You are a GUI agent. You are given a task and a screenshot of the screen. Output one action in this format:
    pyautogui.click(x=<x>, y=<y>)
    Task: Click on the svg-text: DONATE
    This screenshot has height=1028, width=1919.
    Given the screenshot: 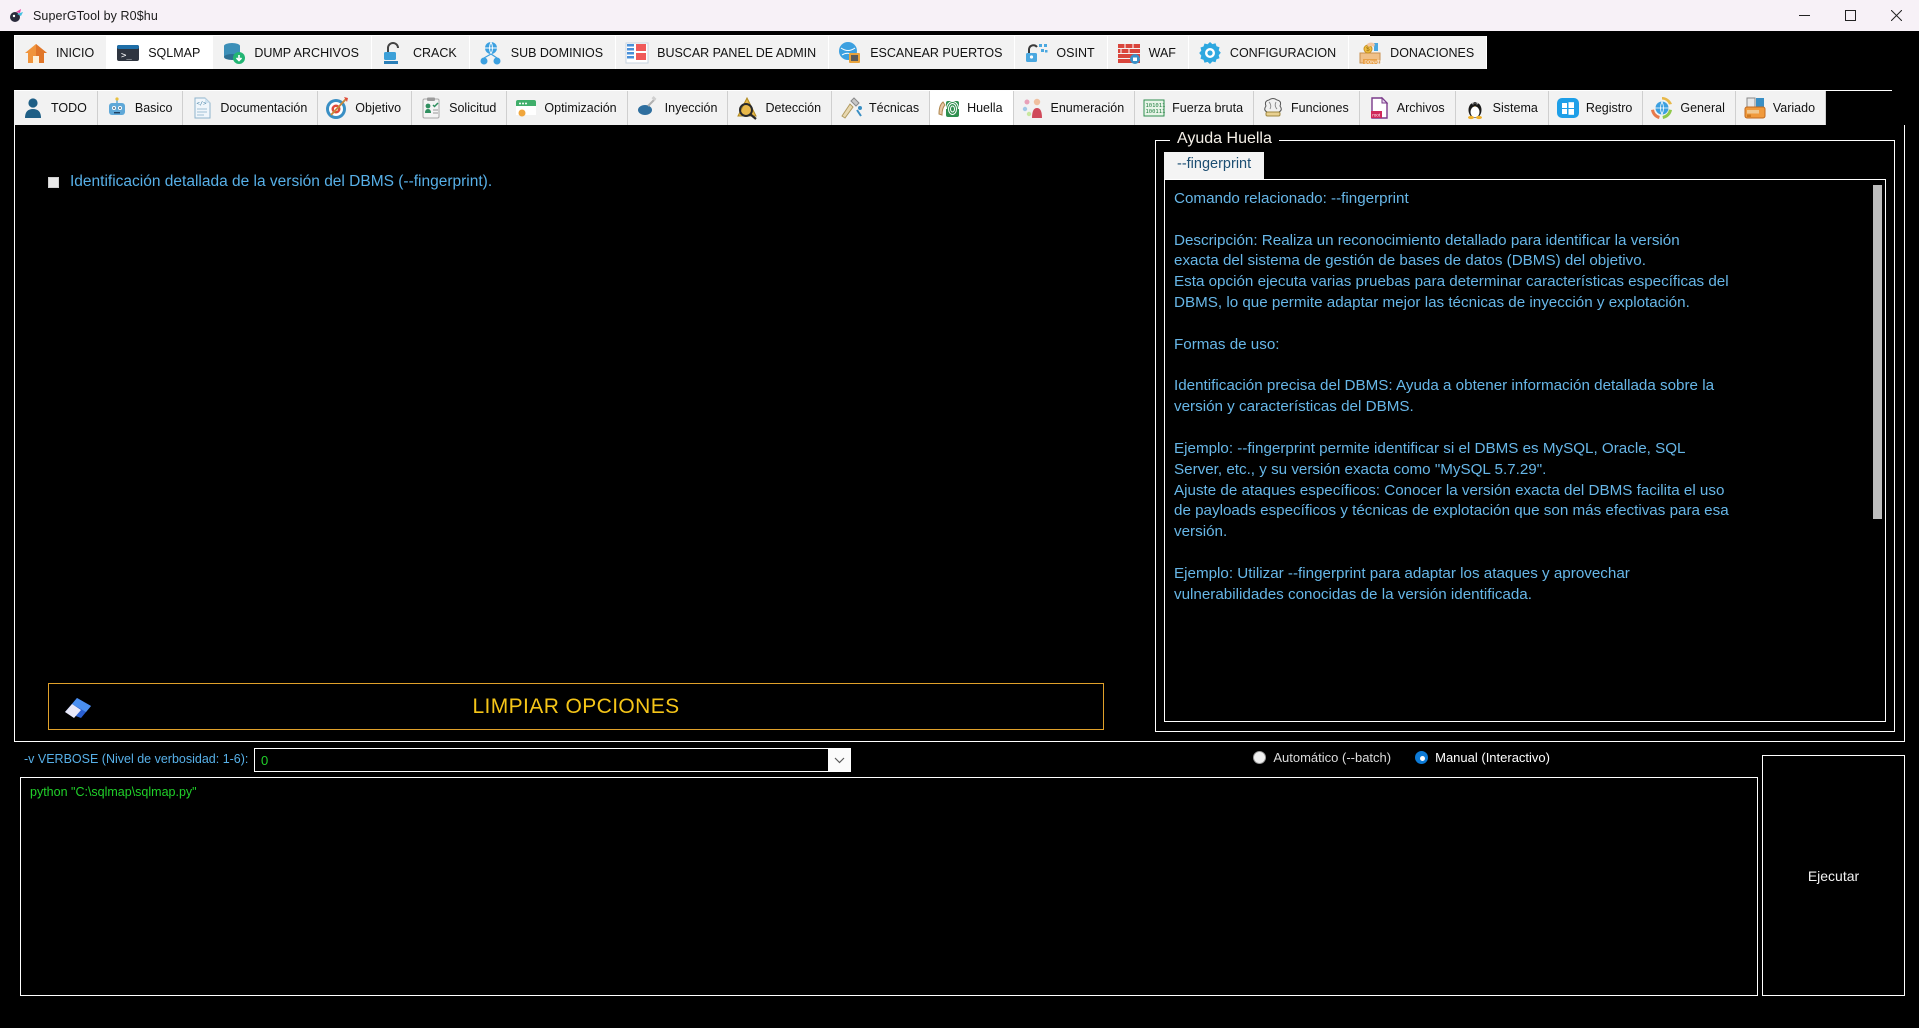 What is the action you would take?
    pyautogui.click(x=1374, y=61)
    